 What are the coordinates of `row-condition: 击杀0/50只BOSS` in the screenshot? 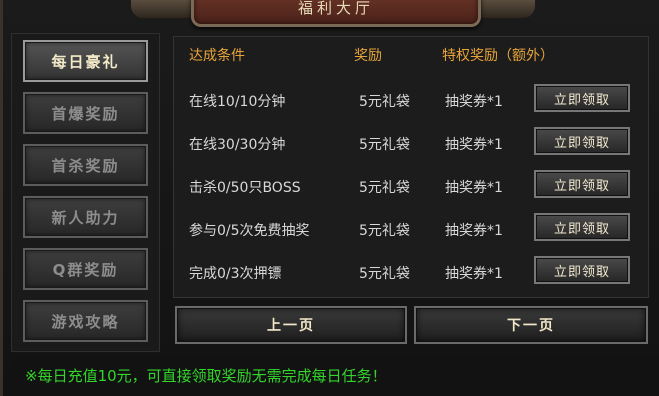 It's located at (245, 188).